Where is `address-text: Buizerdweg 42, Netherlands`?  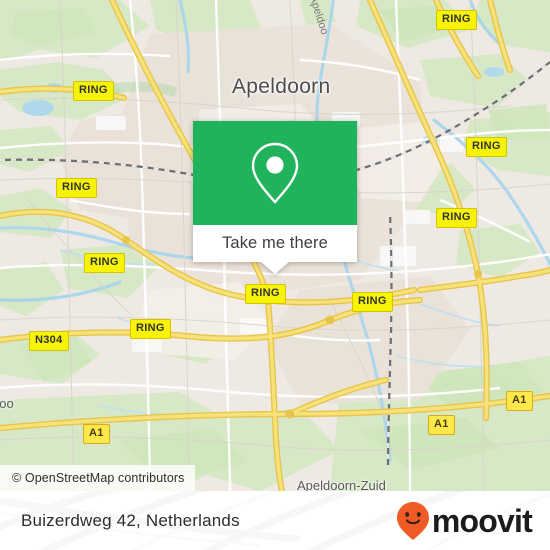
address-text: Buizerdweg 42, Netherlands is located at coordinates (130, 520).